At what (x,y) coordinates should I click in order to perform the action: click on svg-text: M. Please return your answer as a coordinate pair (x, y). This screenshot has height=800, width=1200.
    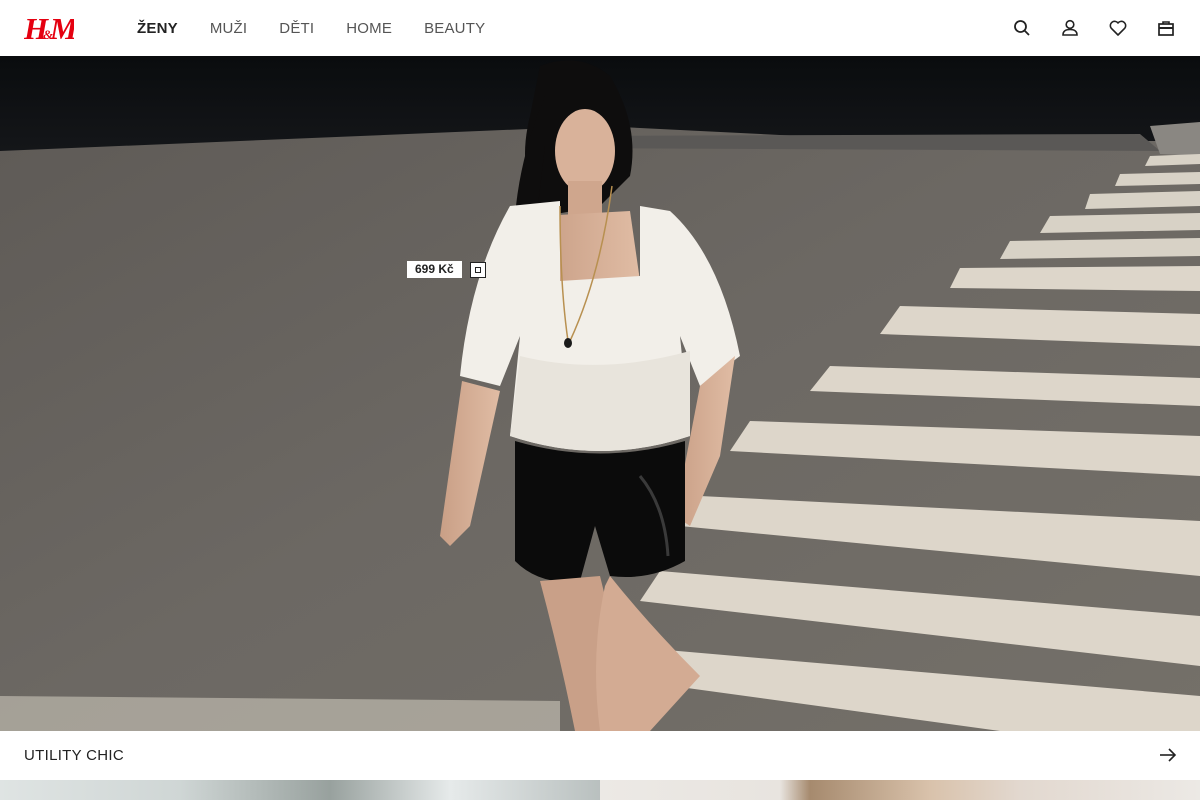
    Looking at the image, I should click on (61, 28).